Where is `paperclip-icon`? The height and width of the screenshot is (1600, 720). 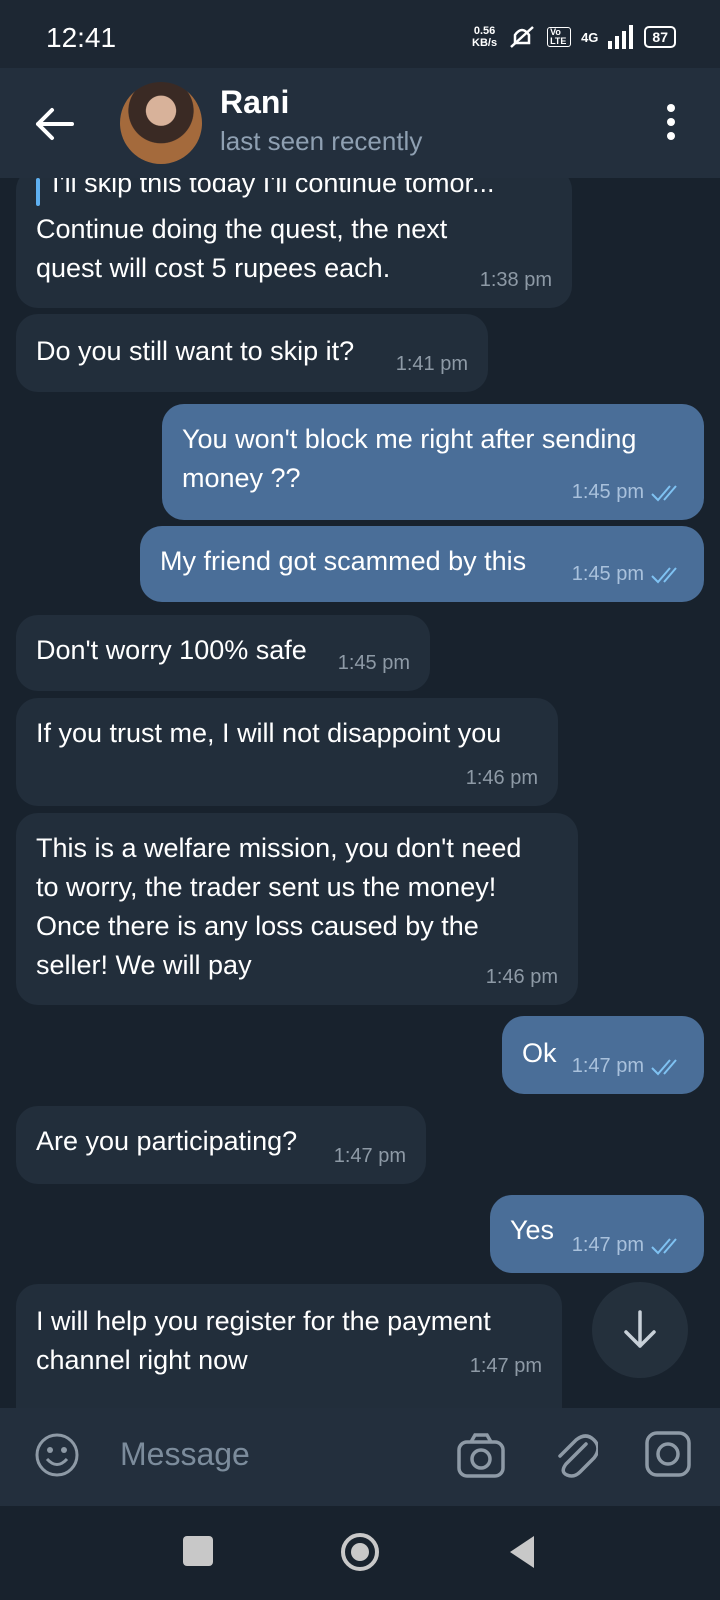
paperclip-icon is located at coordinates (575, 1455).